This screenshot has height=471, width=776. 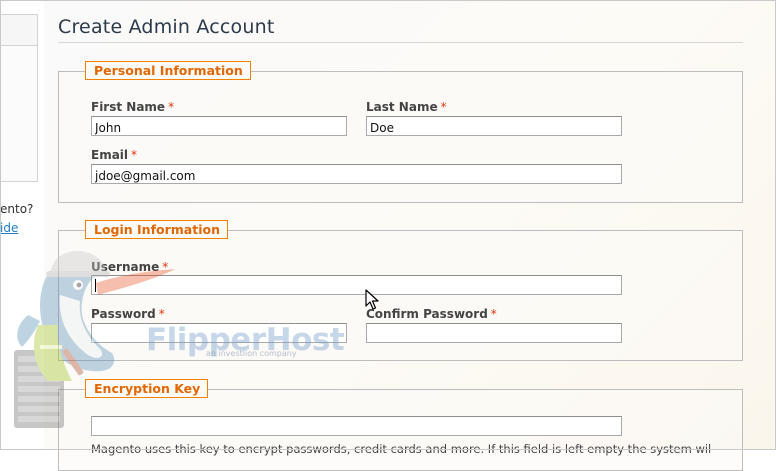 What do you see at coordinates (356, 174) in the screenshot?
I see `email-input` at bounding box center [356, 174].